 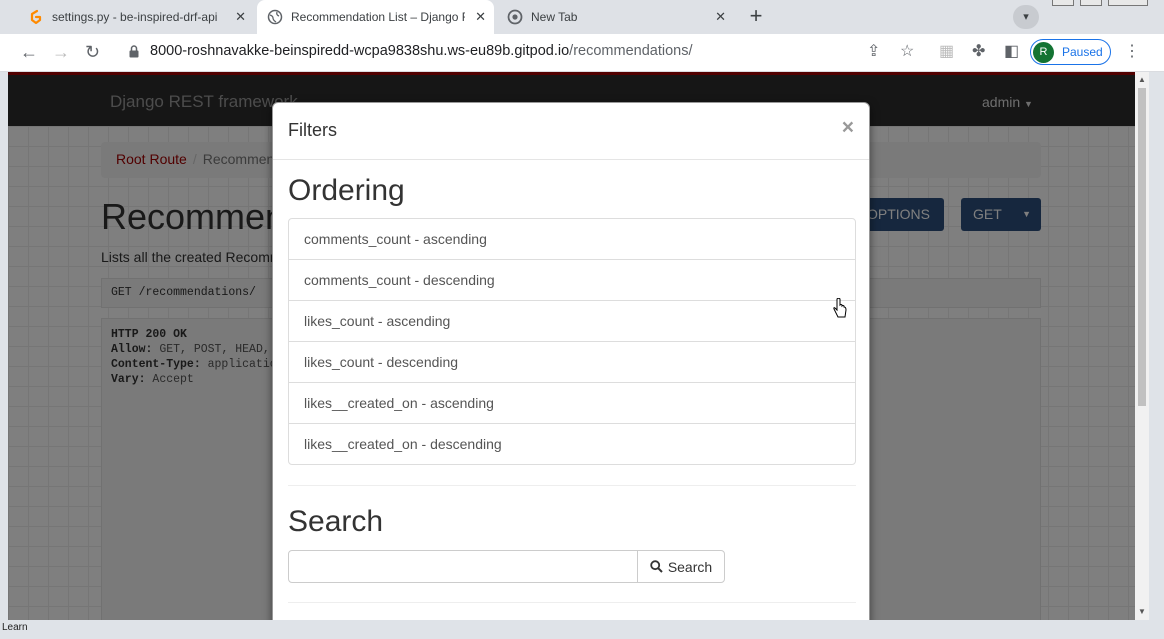 What do you see at coordinates (656, 566) in the screenshot?
I see `search-icon` at bounding box center [656, 566].